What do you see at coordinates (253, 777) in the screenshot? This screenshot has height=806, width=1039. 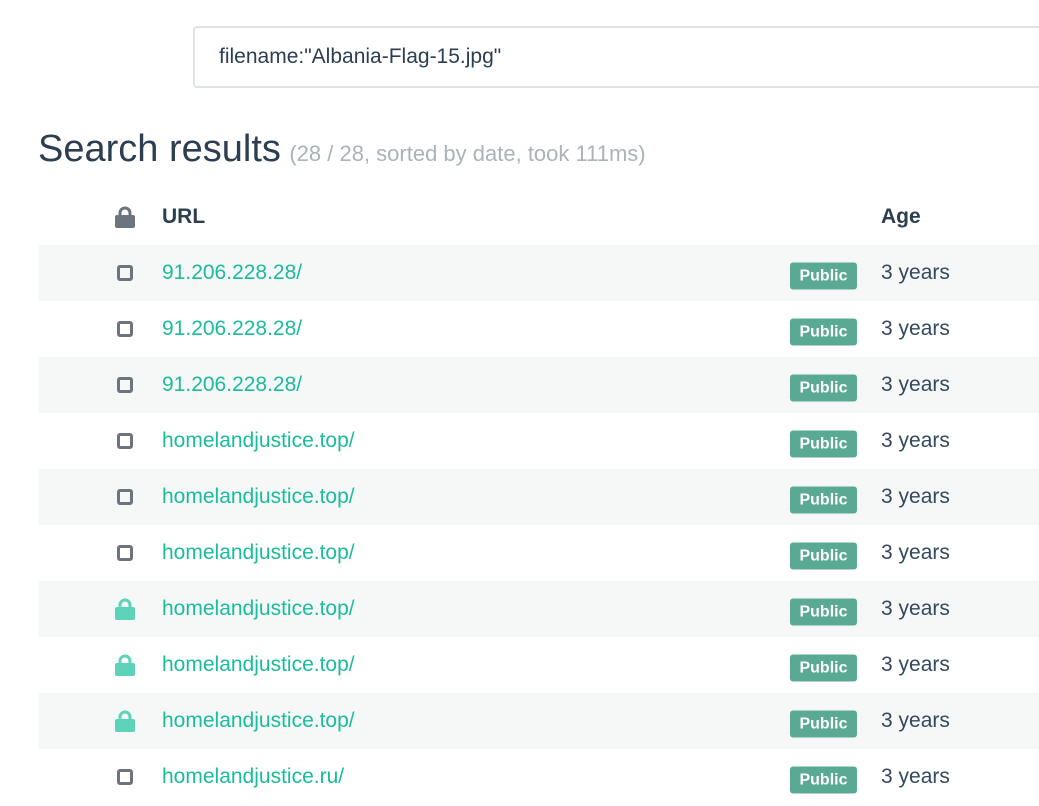 I see `result-url-link: homelandjustice.ru/` at bounding box center [253, 777].